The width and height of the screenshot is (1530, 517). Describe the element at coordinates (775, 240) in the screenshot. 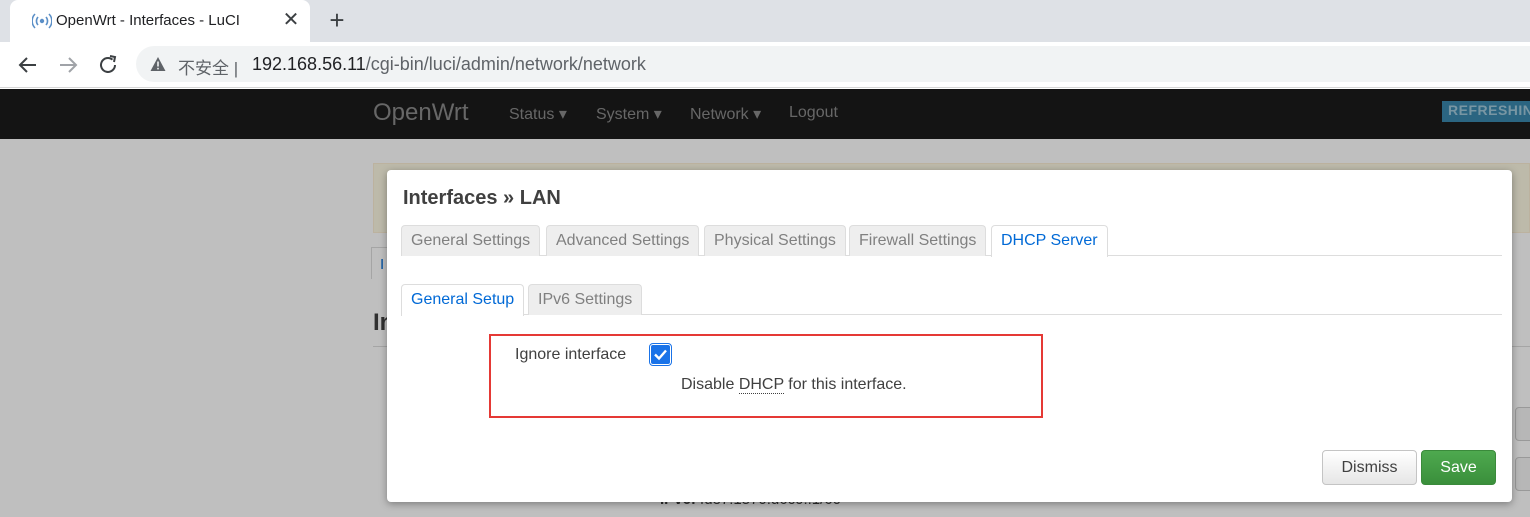

I see `tab-physical-settings: Physical Settings` at that location.